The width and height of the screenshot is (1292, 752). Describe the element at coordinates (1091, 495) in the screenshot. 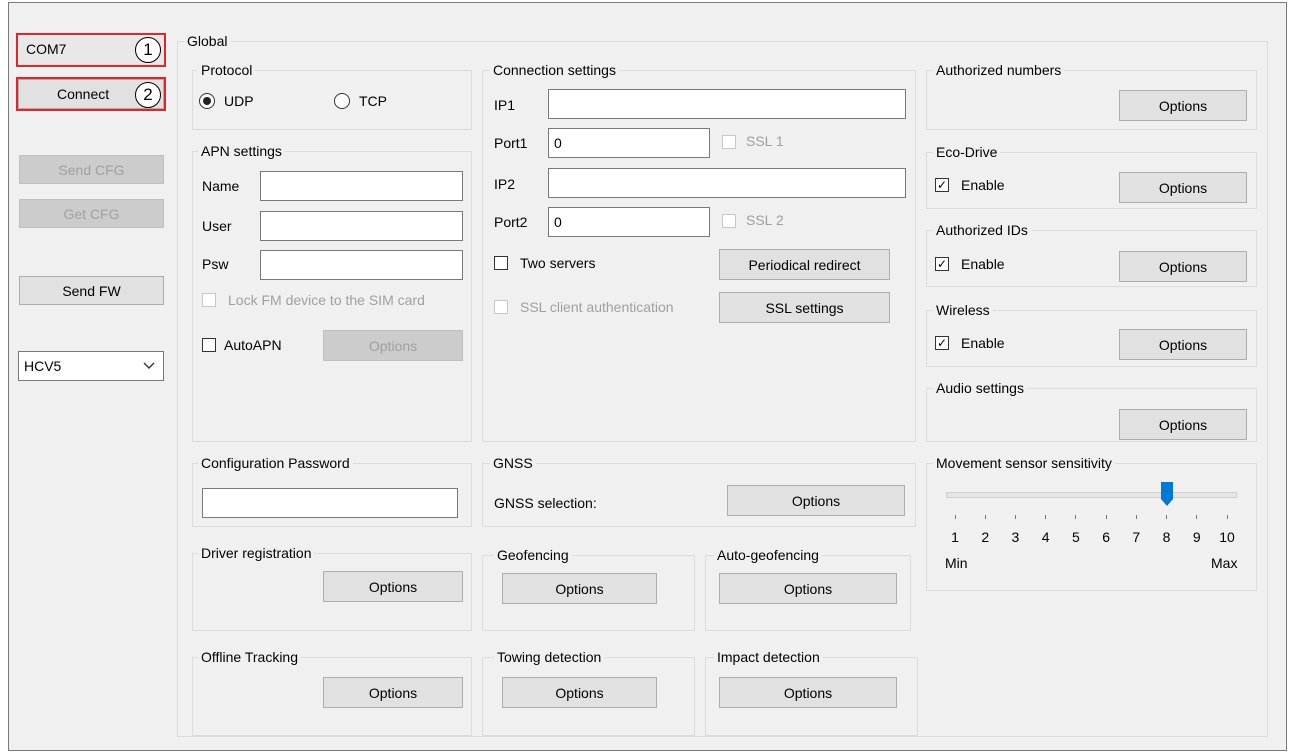

I see `slider-track` at that location.